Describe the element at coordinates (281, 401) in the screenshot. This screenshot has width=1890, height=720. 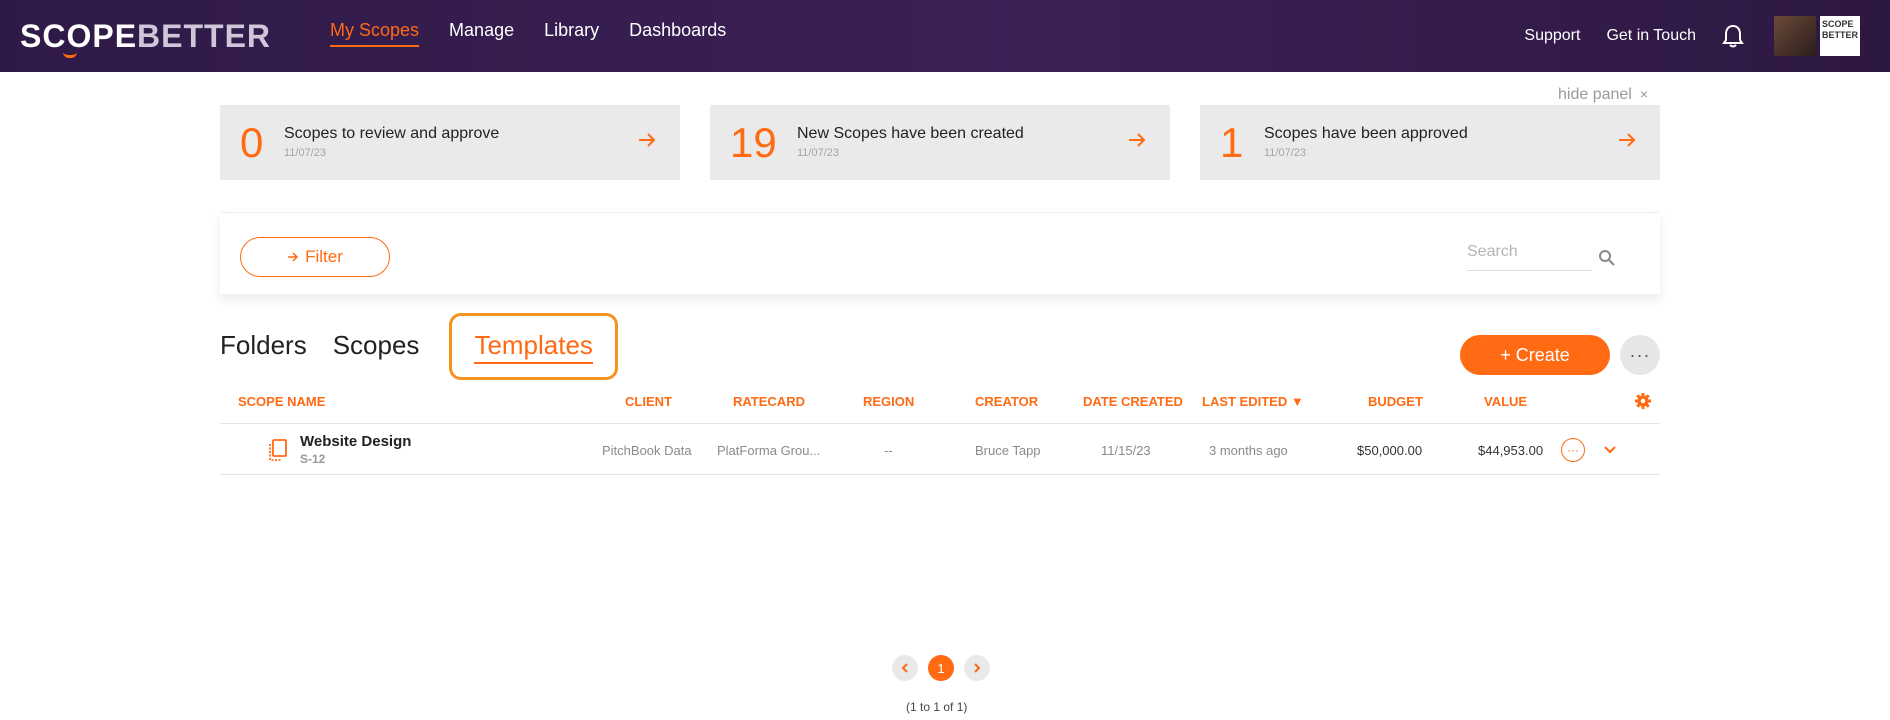
I see `col-scope-name: SCOPE NAME` at that location.